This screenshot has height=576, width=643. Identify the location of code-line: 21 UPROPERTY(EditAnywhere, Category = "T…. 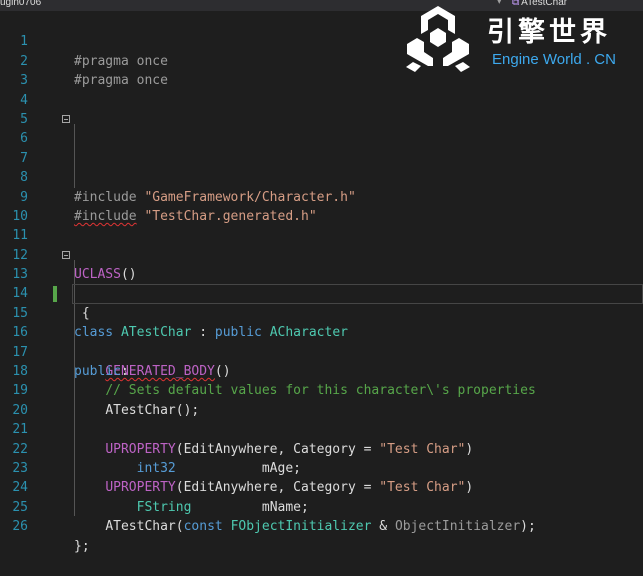
(321, 428).